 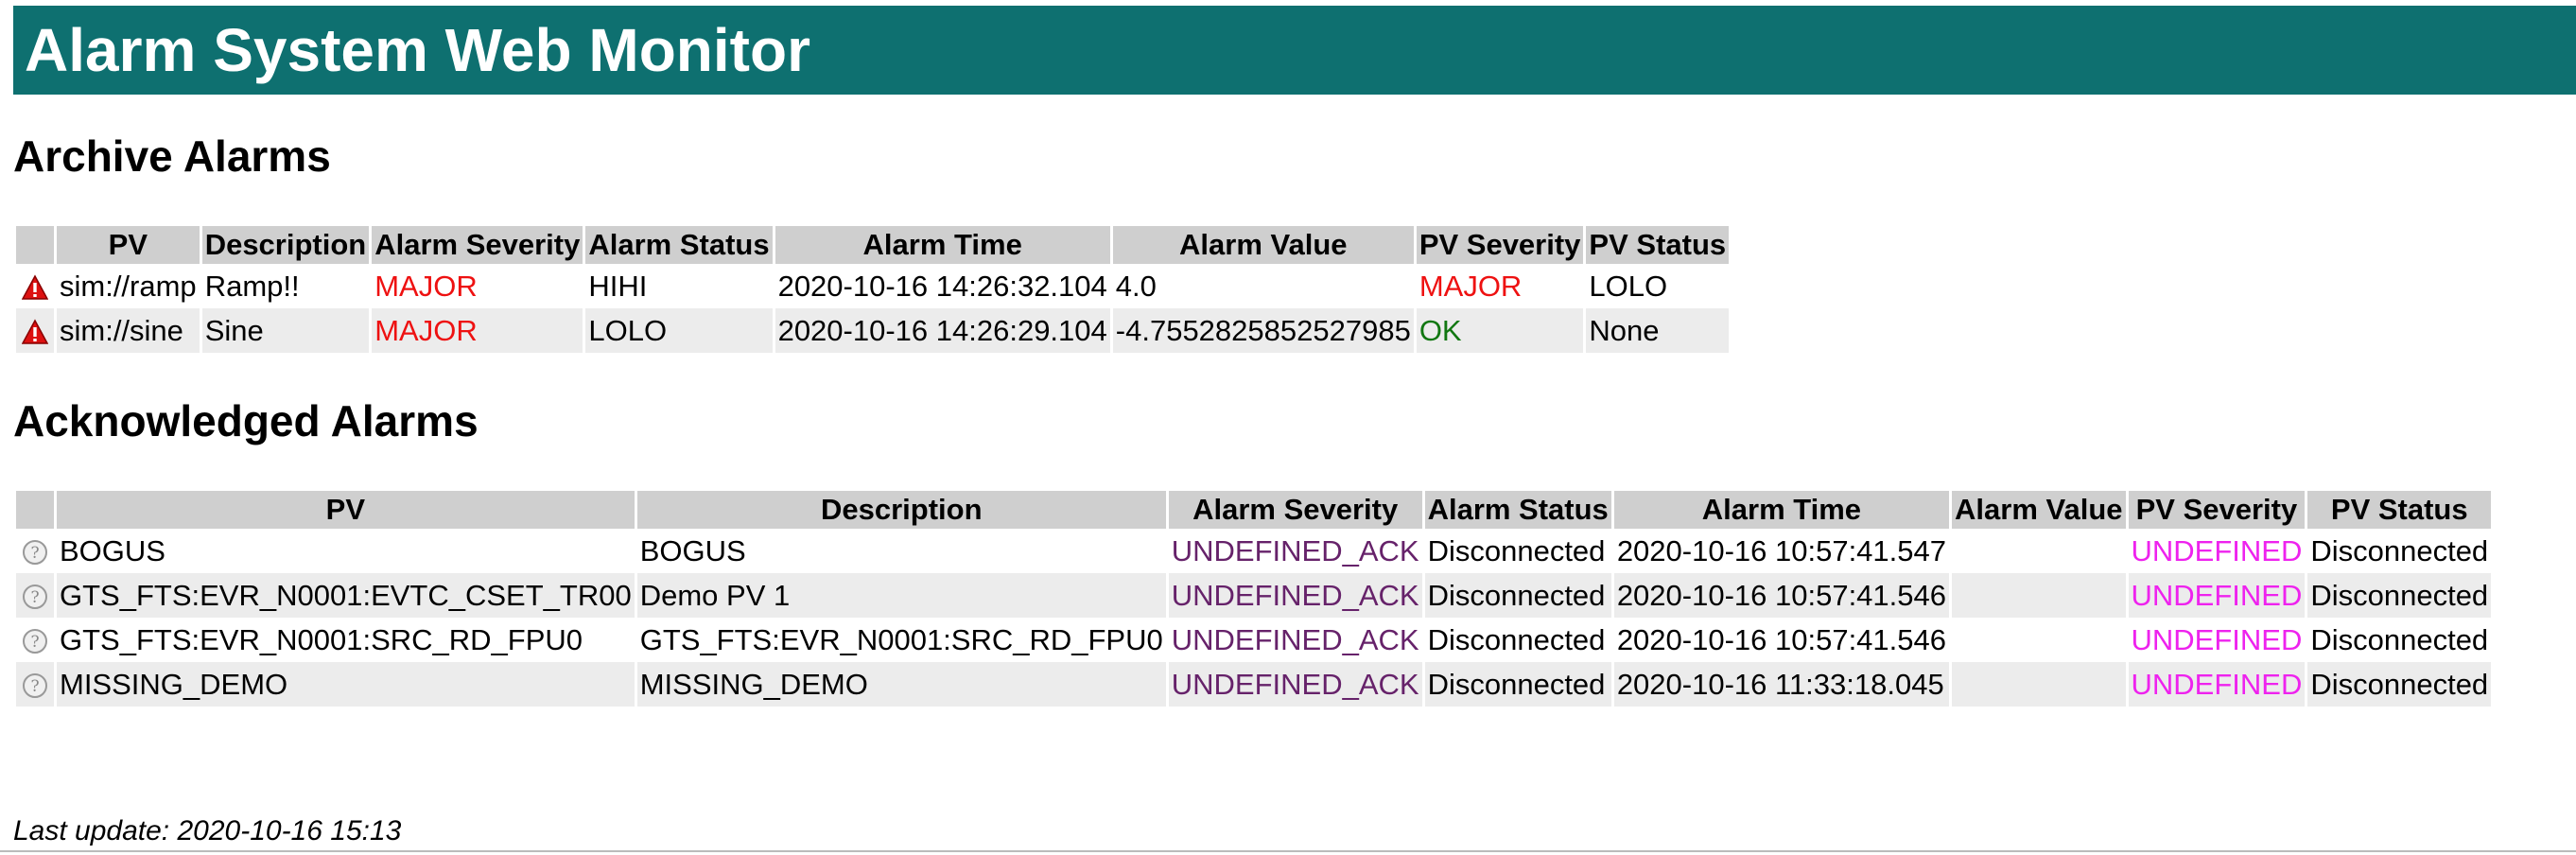 I want to click on alarm-value-cell: 4.0, so click(x=1263, y=286).